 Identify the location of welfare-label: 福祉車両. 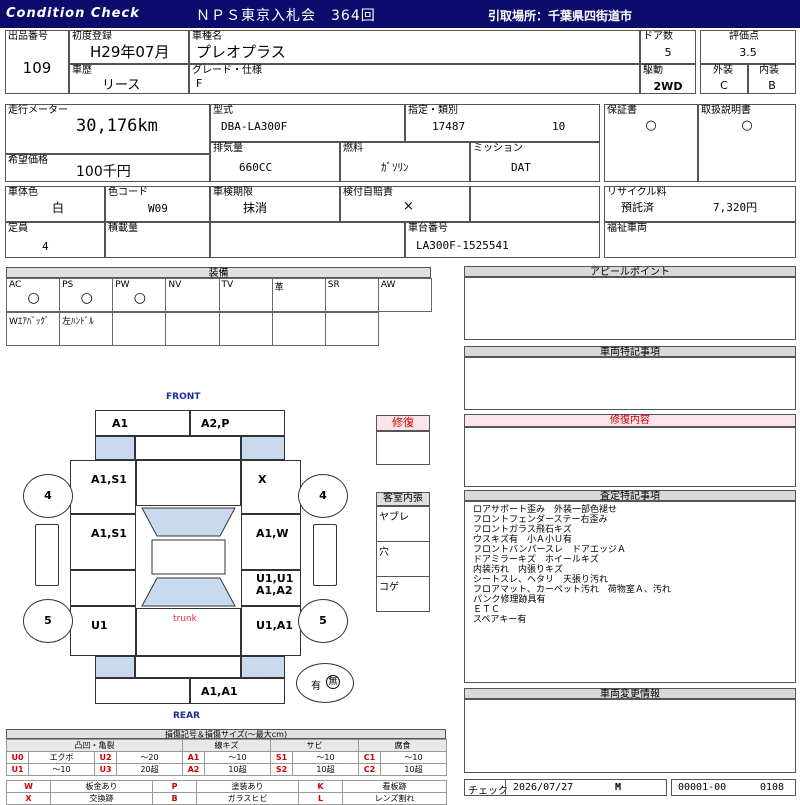
(627, 228).